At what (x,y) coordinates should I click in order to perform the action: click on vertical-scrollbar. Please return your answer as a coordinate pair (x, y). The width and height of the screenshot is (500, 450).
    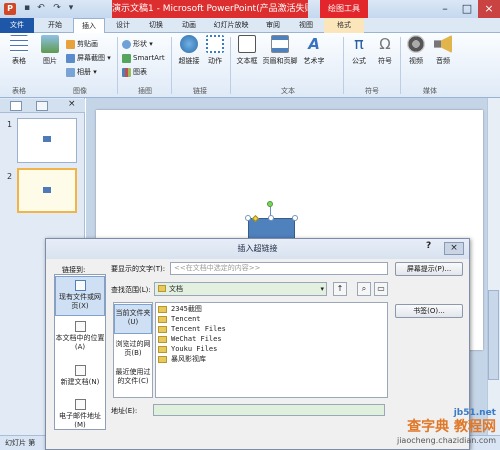
    Looking at the image, I should click on (493, 266).